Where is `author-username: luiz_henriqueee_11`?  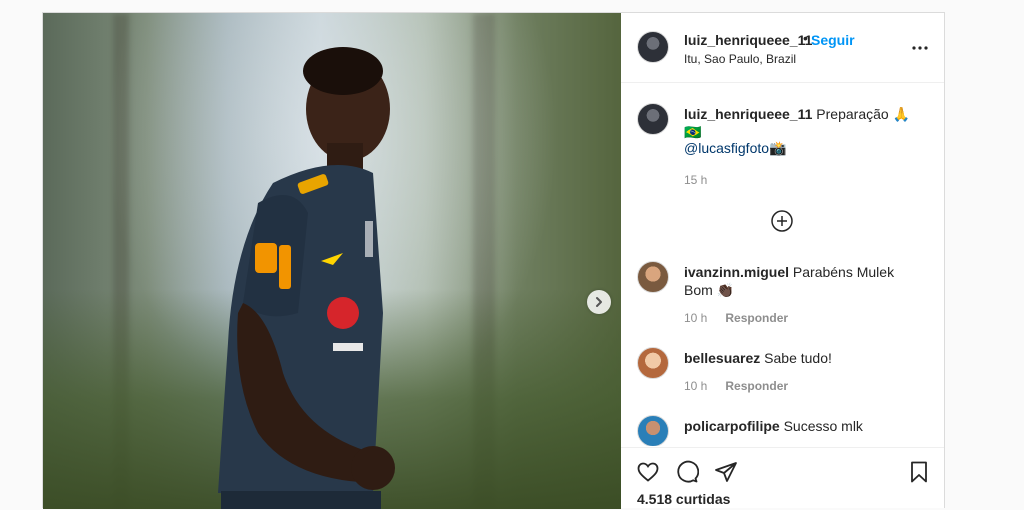
author-username: luiz_henriqueee_11 is located at coordinates (748, 40).